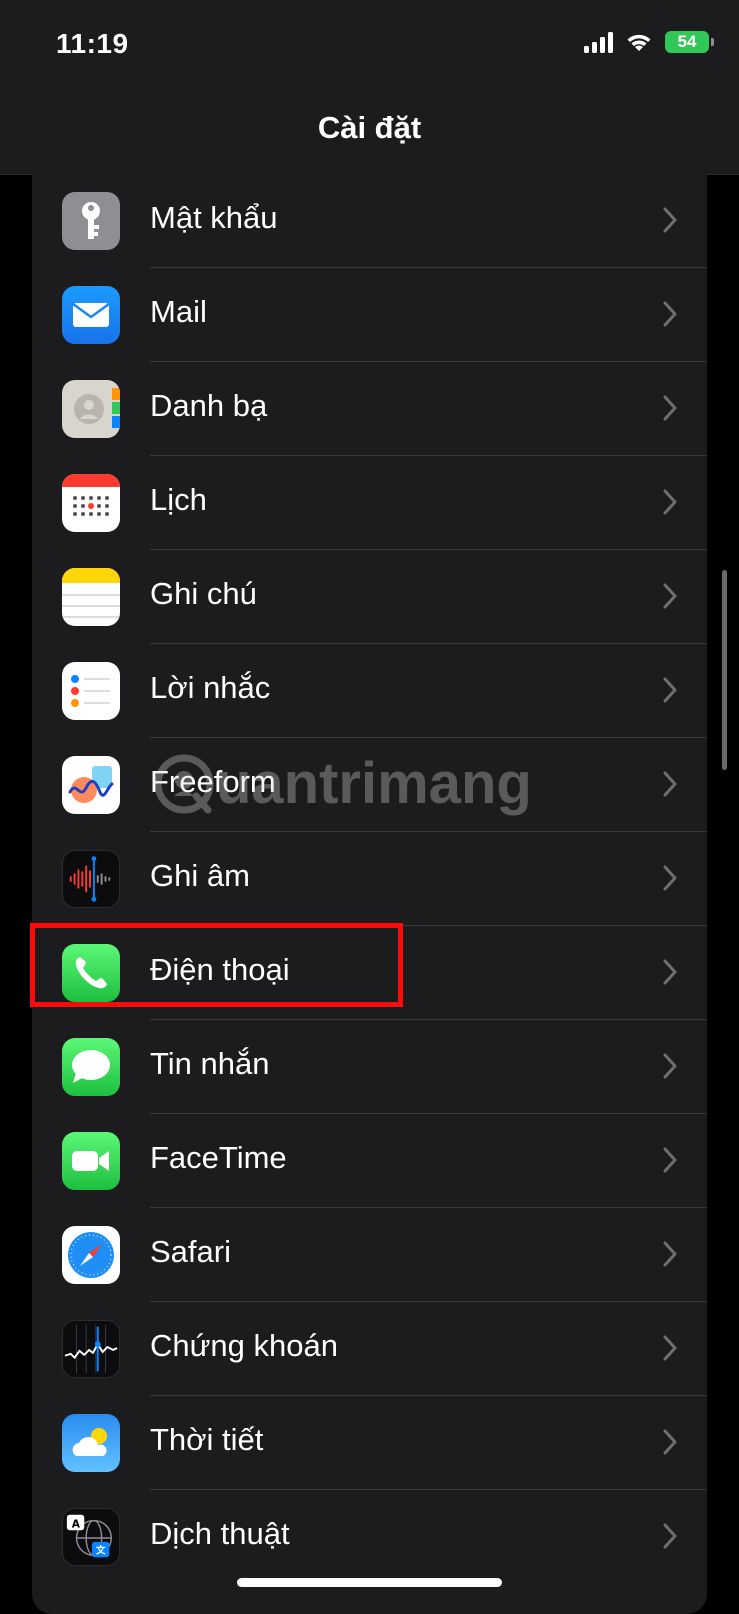 The image size is (739, 1614). What do you see at coordinates (91, 1349) in the screenshot?
I see `stocks-icon` at bounding box center [91, 1349].